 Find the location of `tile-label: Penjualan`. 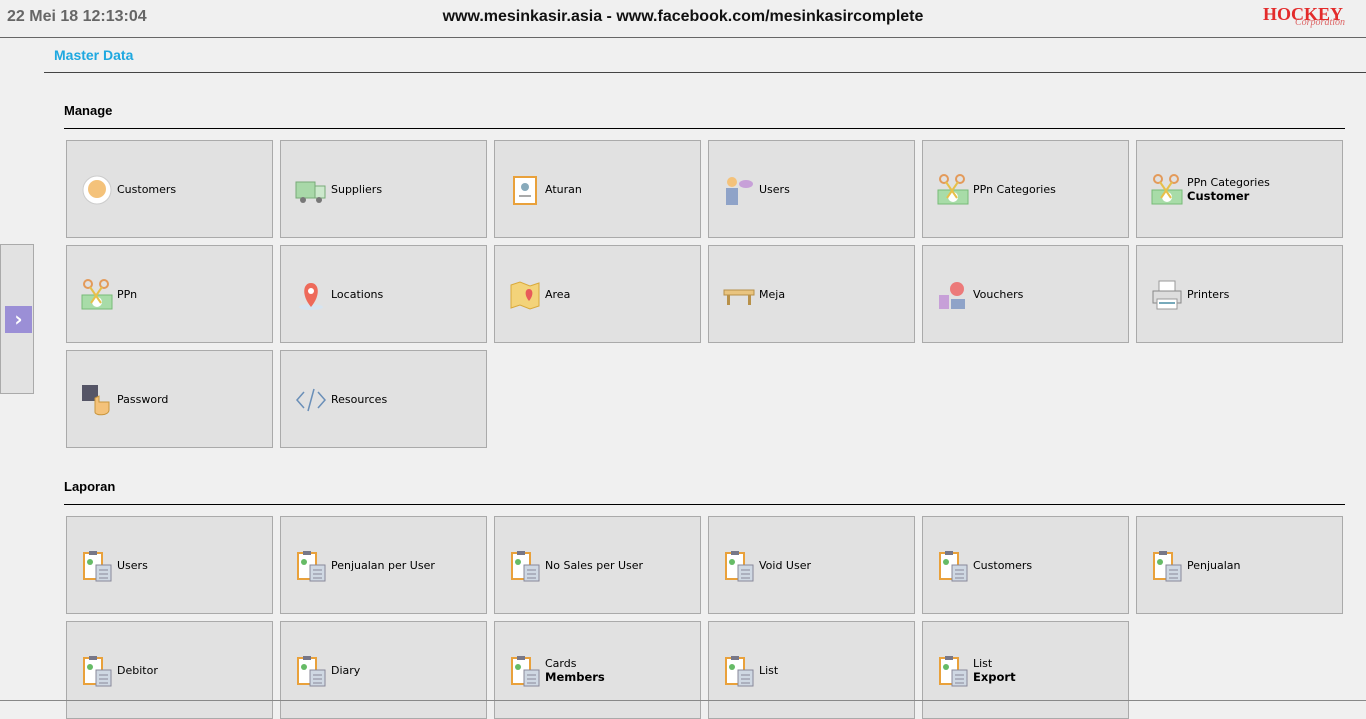

tile-label: Penjualan is located at coordinates (1214, 565).